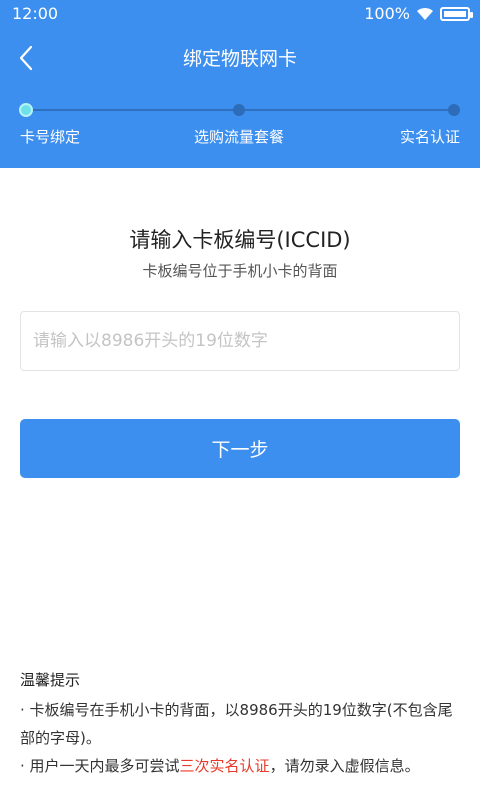  What do you see at coordinates (50, 680) in the screenshot?
I see `tips-title: 温馨提示` at bounding box center [50, 680].